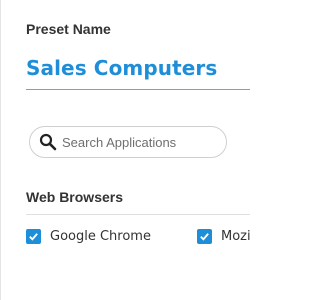 This screenshot has height=300, width=320. I want to click on category-title: Web Browsers, so click(74, 197).